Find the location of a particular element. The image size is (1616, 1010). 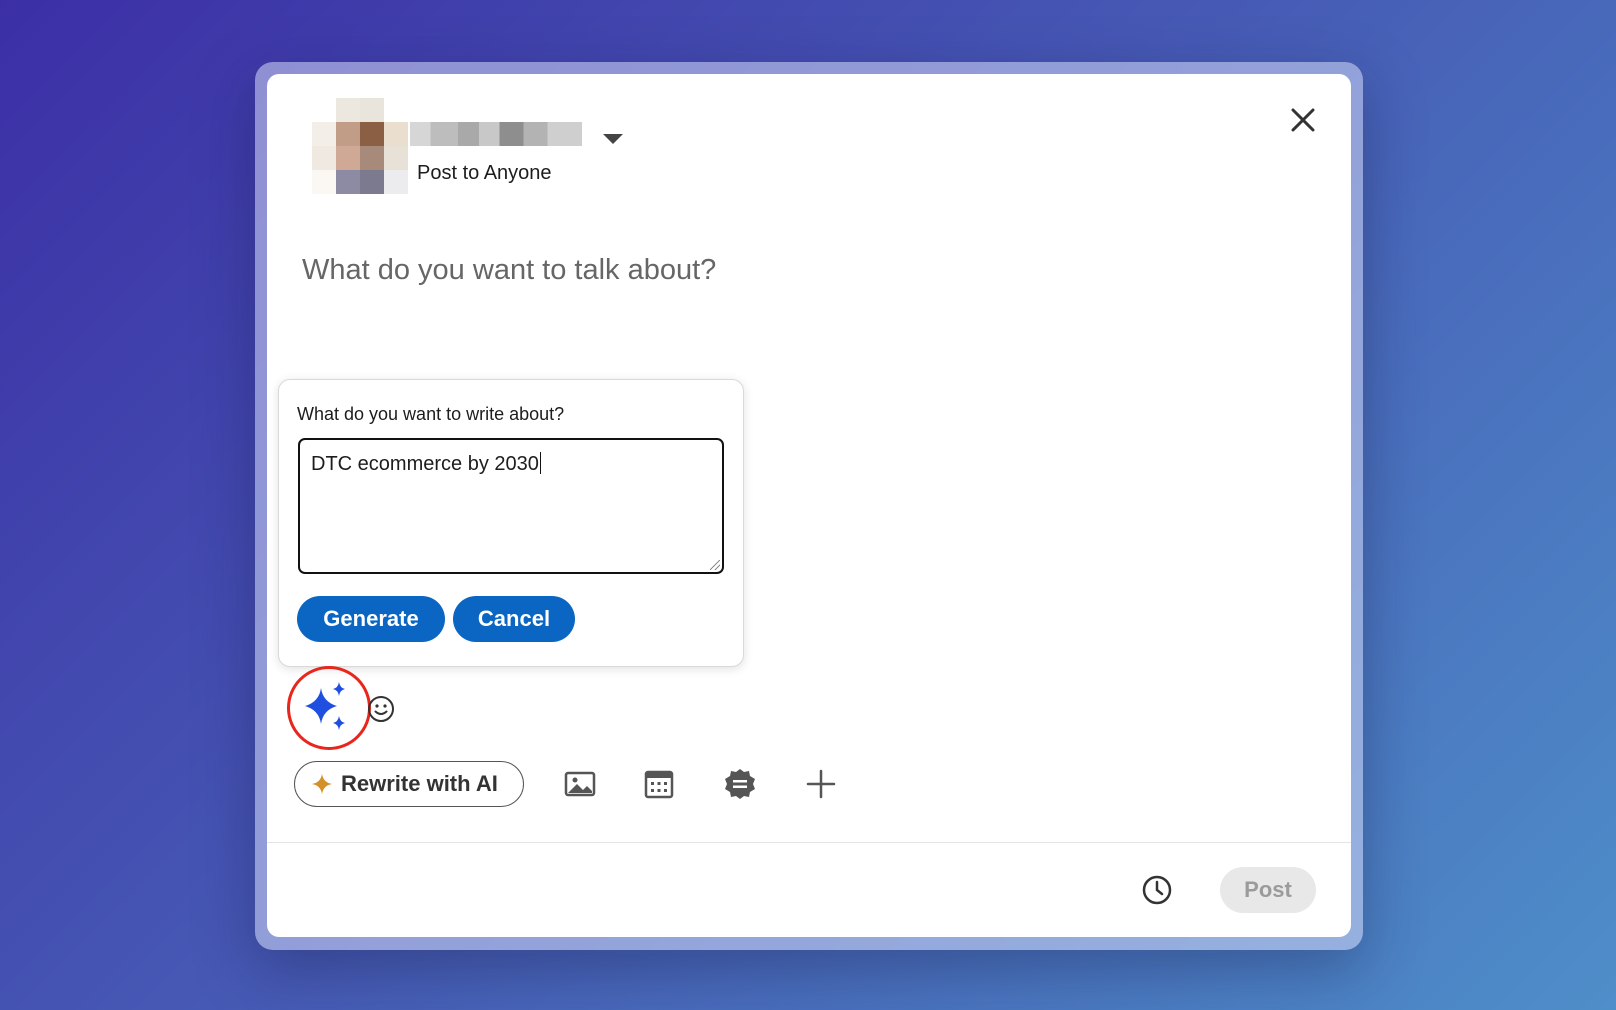

chevron-down-icon is located at coordinates (613, 139).